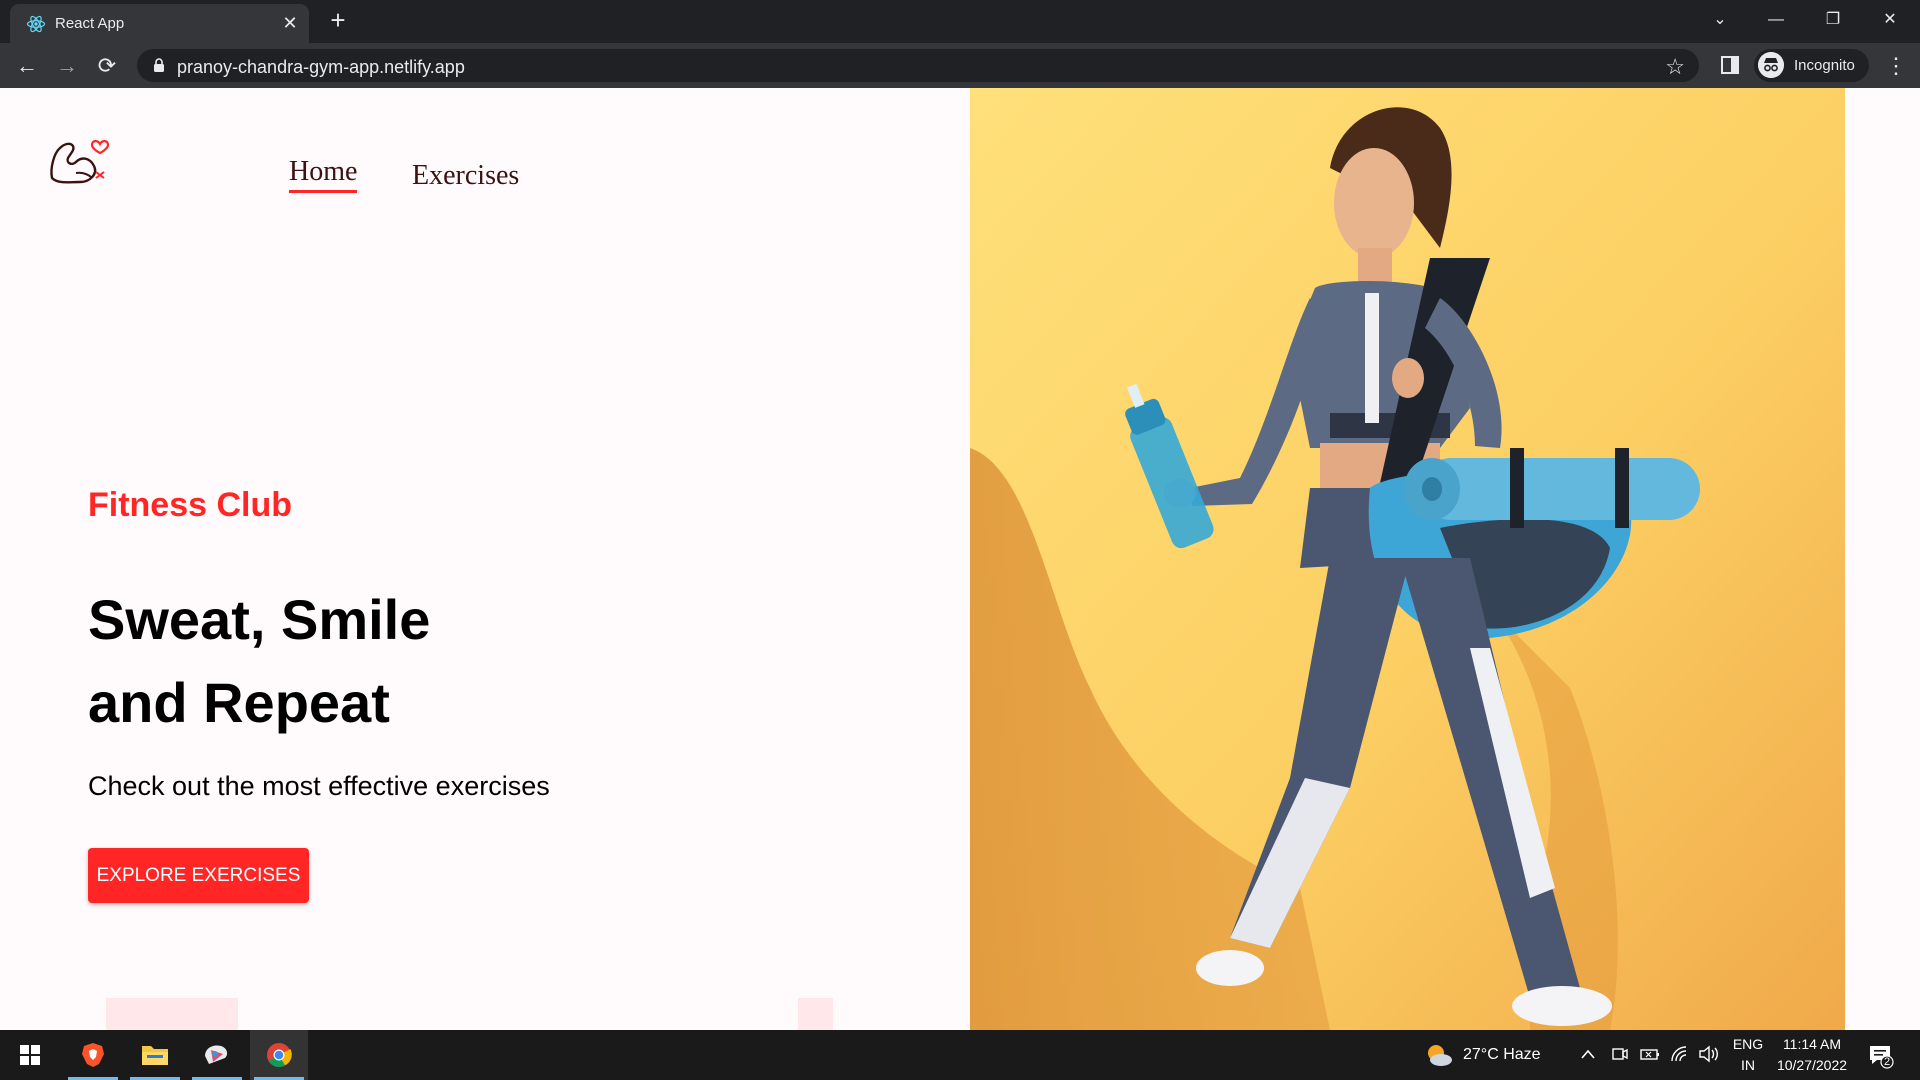 Image resolution: width=1920 pixels, height=1080 pixels. I want to click on browser-tab: React App ✕, so click(159, 23).